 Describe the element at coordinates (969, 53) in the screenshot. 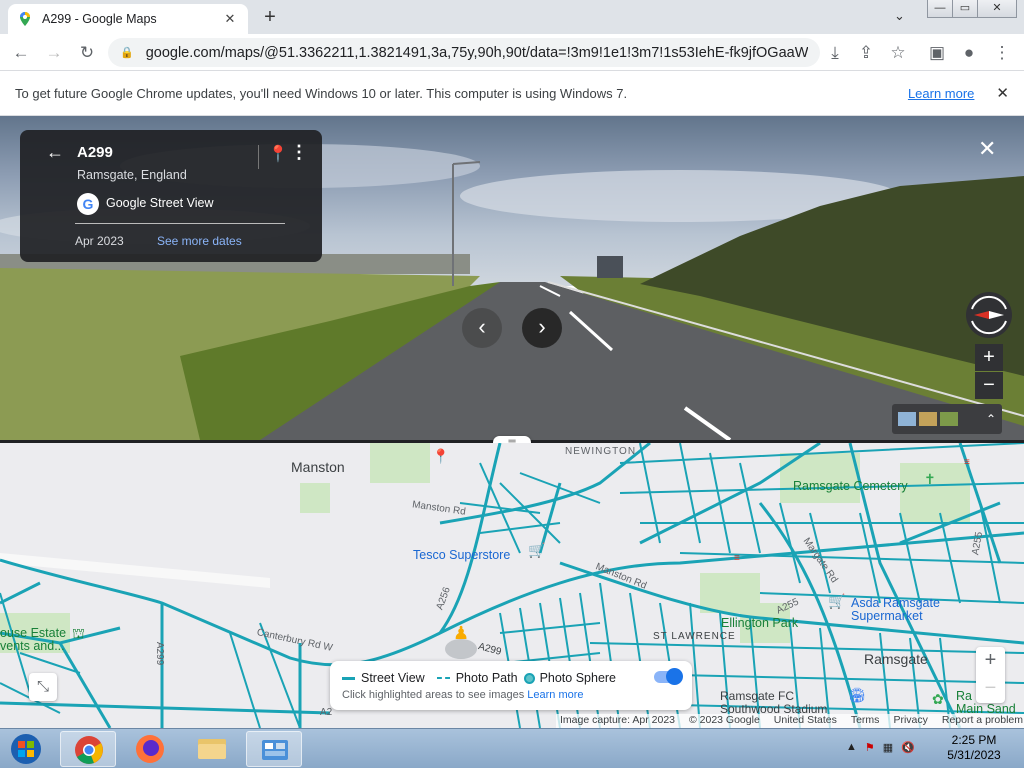

I see `profile-avatar-icon: ●` at that location.